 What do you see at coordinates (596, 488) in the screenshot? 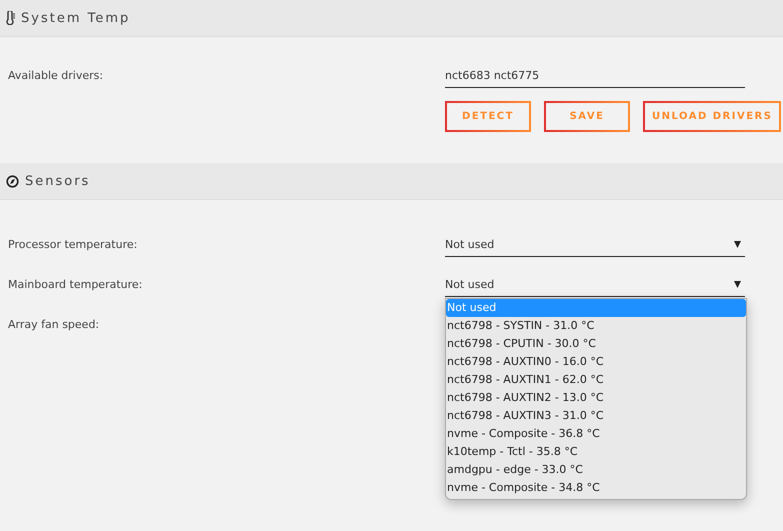
I see `dropdown-option: nvme - Composite - 34.8 °C` at bounding box center [596, 488].